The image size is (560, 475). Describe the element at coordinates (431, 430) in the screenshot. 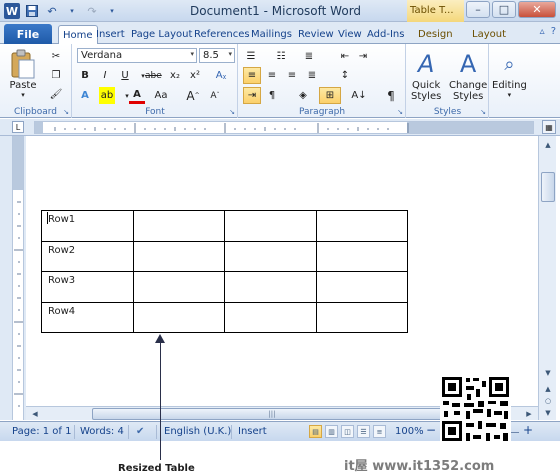

I see `zoom-out-button: −` at that location.